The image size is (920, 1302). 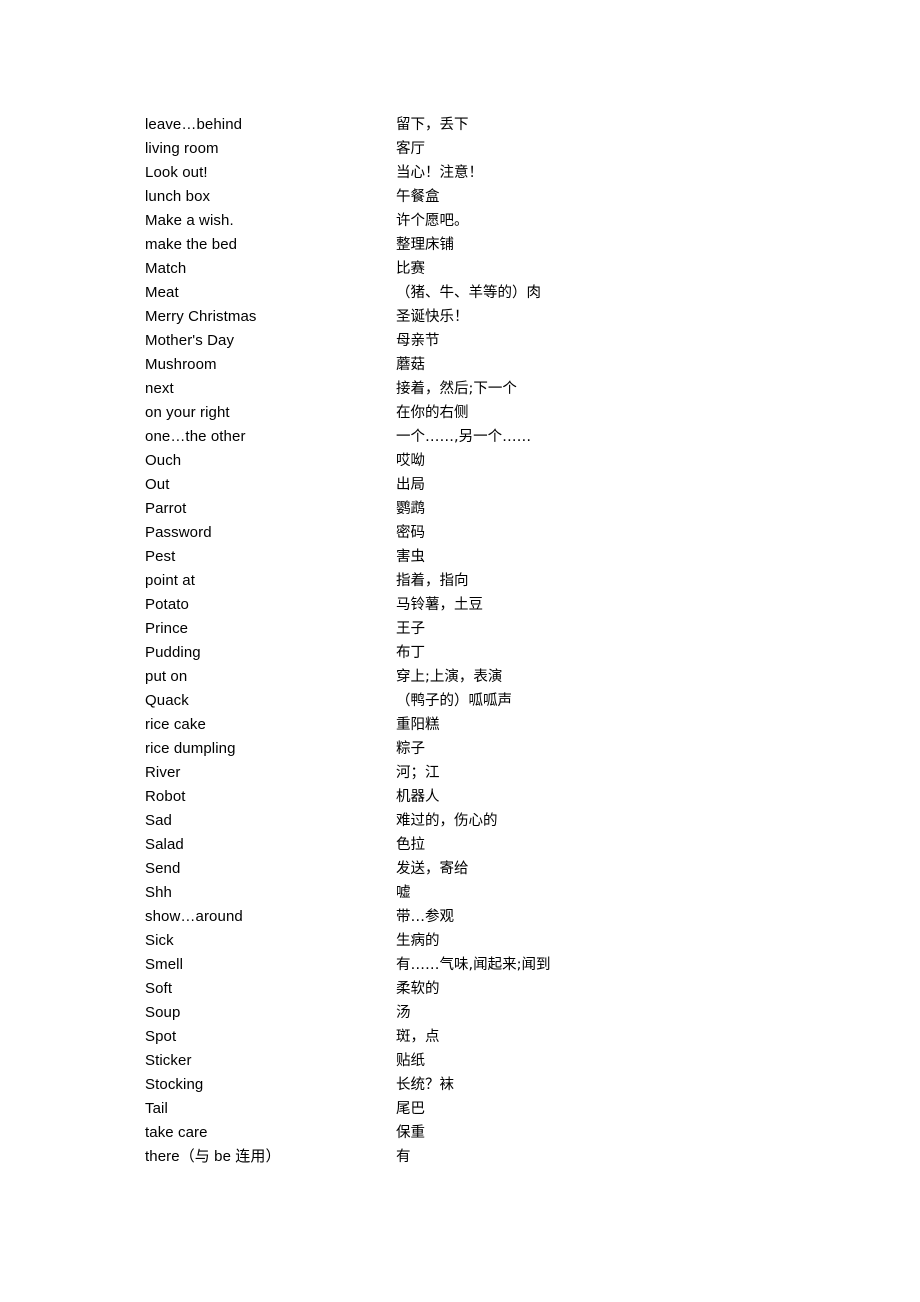 What do you see at coordinates (410, 1061) in the screenshot?
I see `glossary-definition: 贴纸` at bounding box center [410, 1061].